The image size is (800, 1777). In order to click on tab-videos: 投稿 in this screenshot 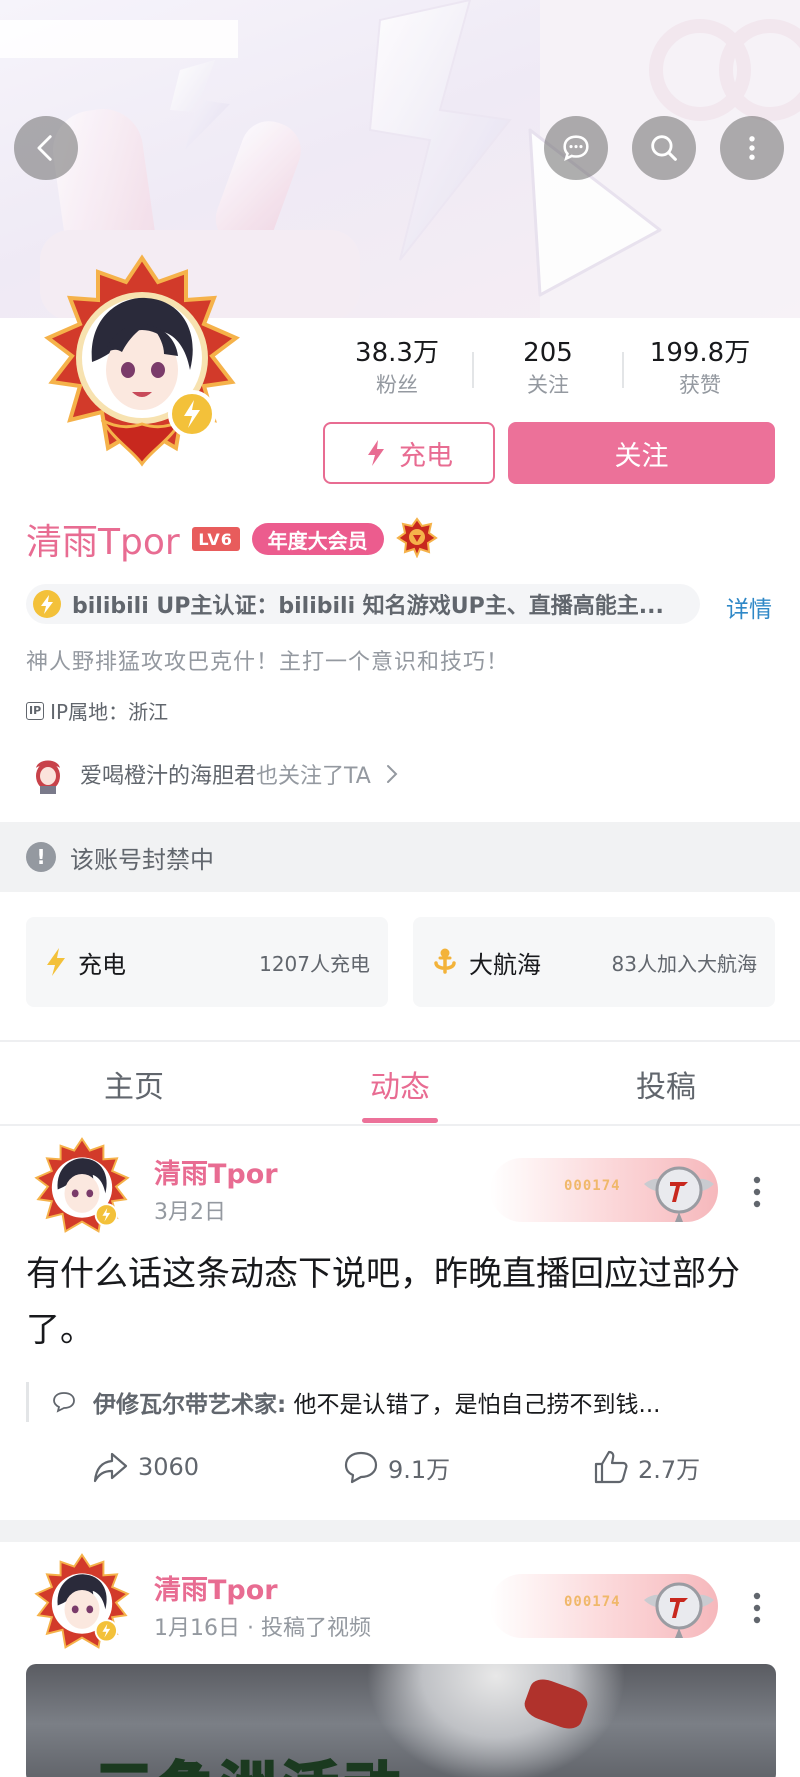, I will do `click(666, 1084)`.